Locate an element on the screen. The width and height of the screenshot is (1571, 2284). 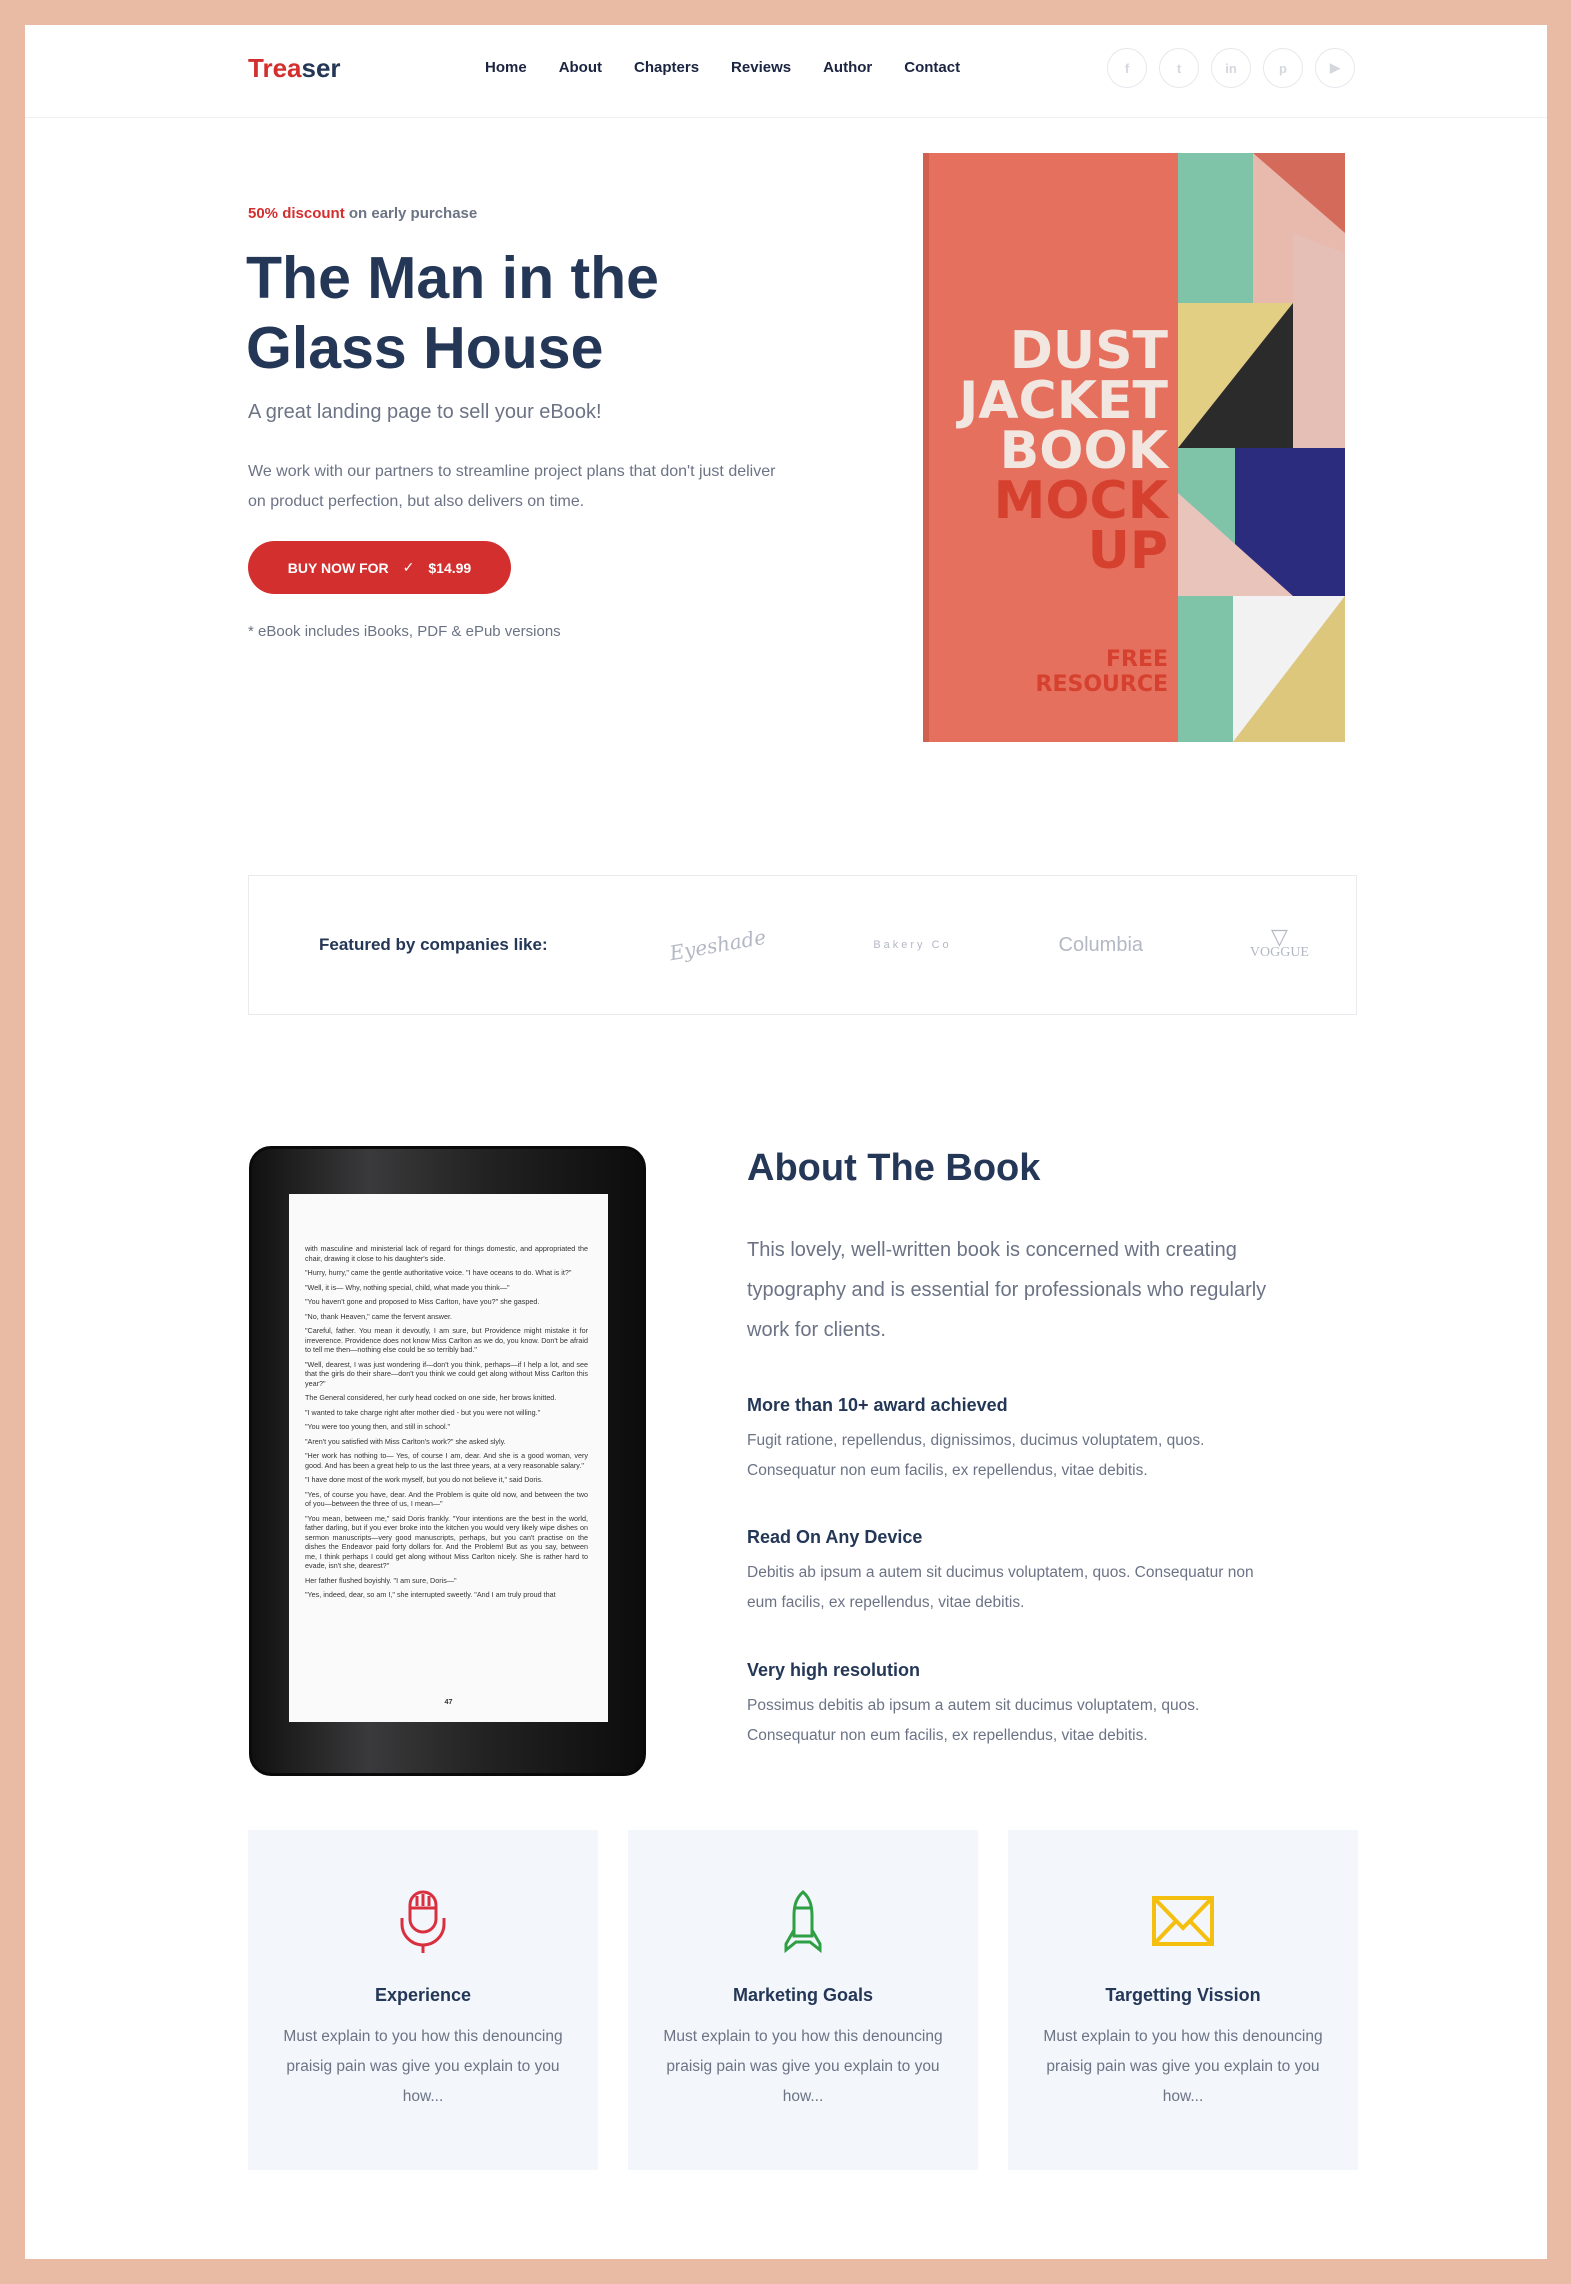
logo-bakery: Bakery Co is located at coordinates (912, 945).